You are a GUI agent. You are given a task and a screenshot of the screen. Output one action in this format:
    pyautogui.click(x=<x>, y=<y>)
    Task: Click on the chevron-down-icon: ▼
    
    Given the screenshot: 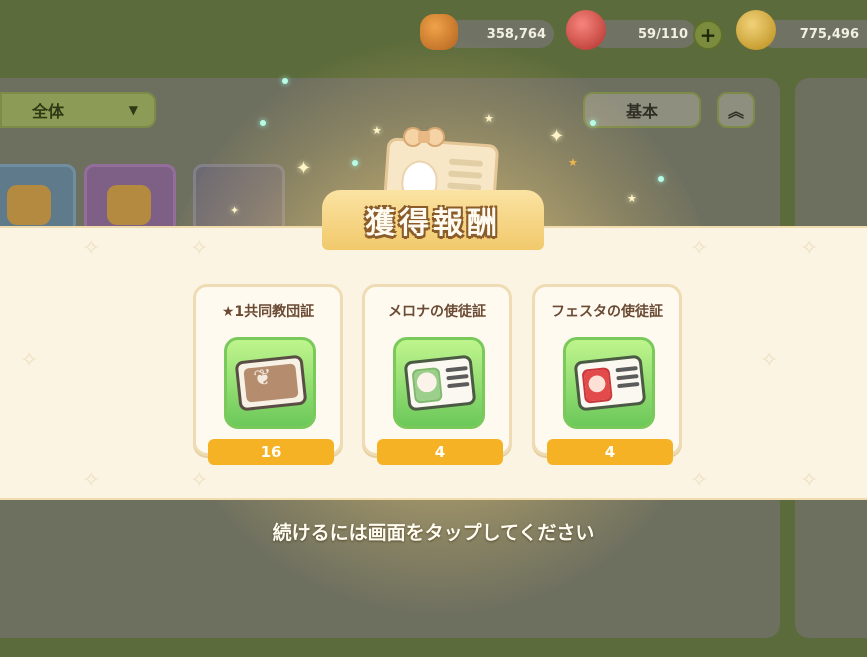 What is the action you would take?
    pyautogui.click(x=133, y=110)
    